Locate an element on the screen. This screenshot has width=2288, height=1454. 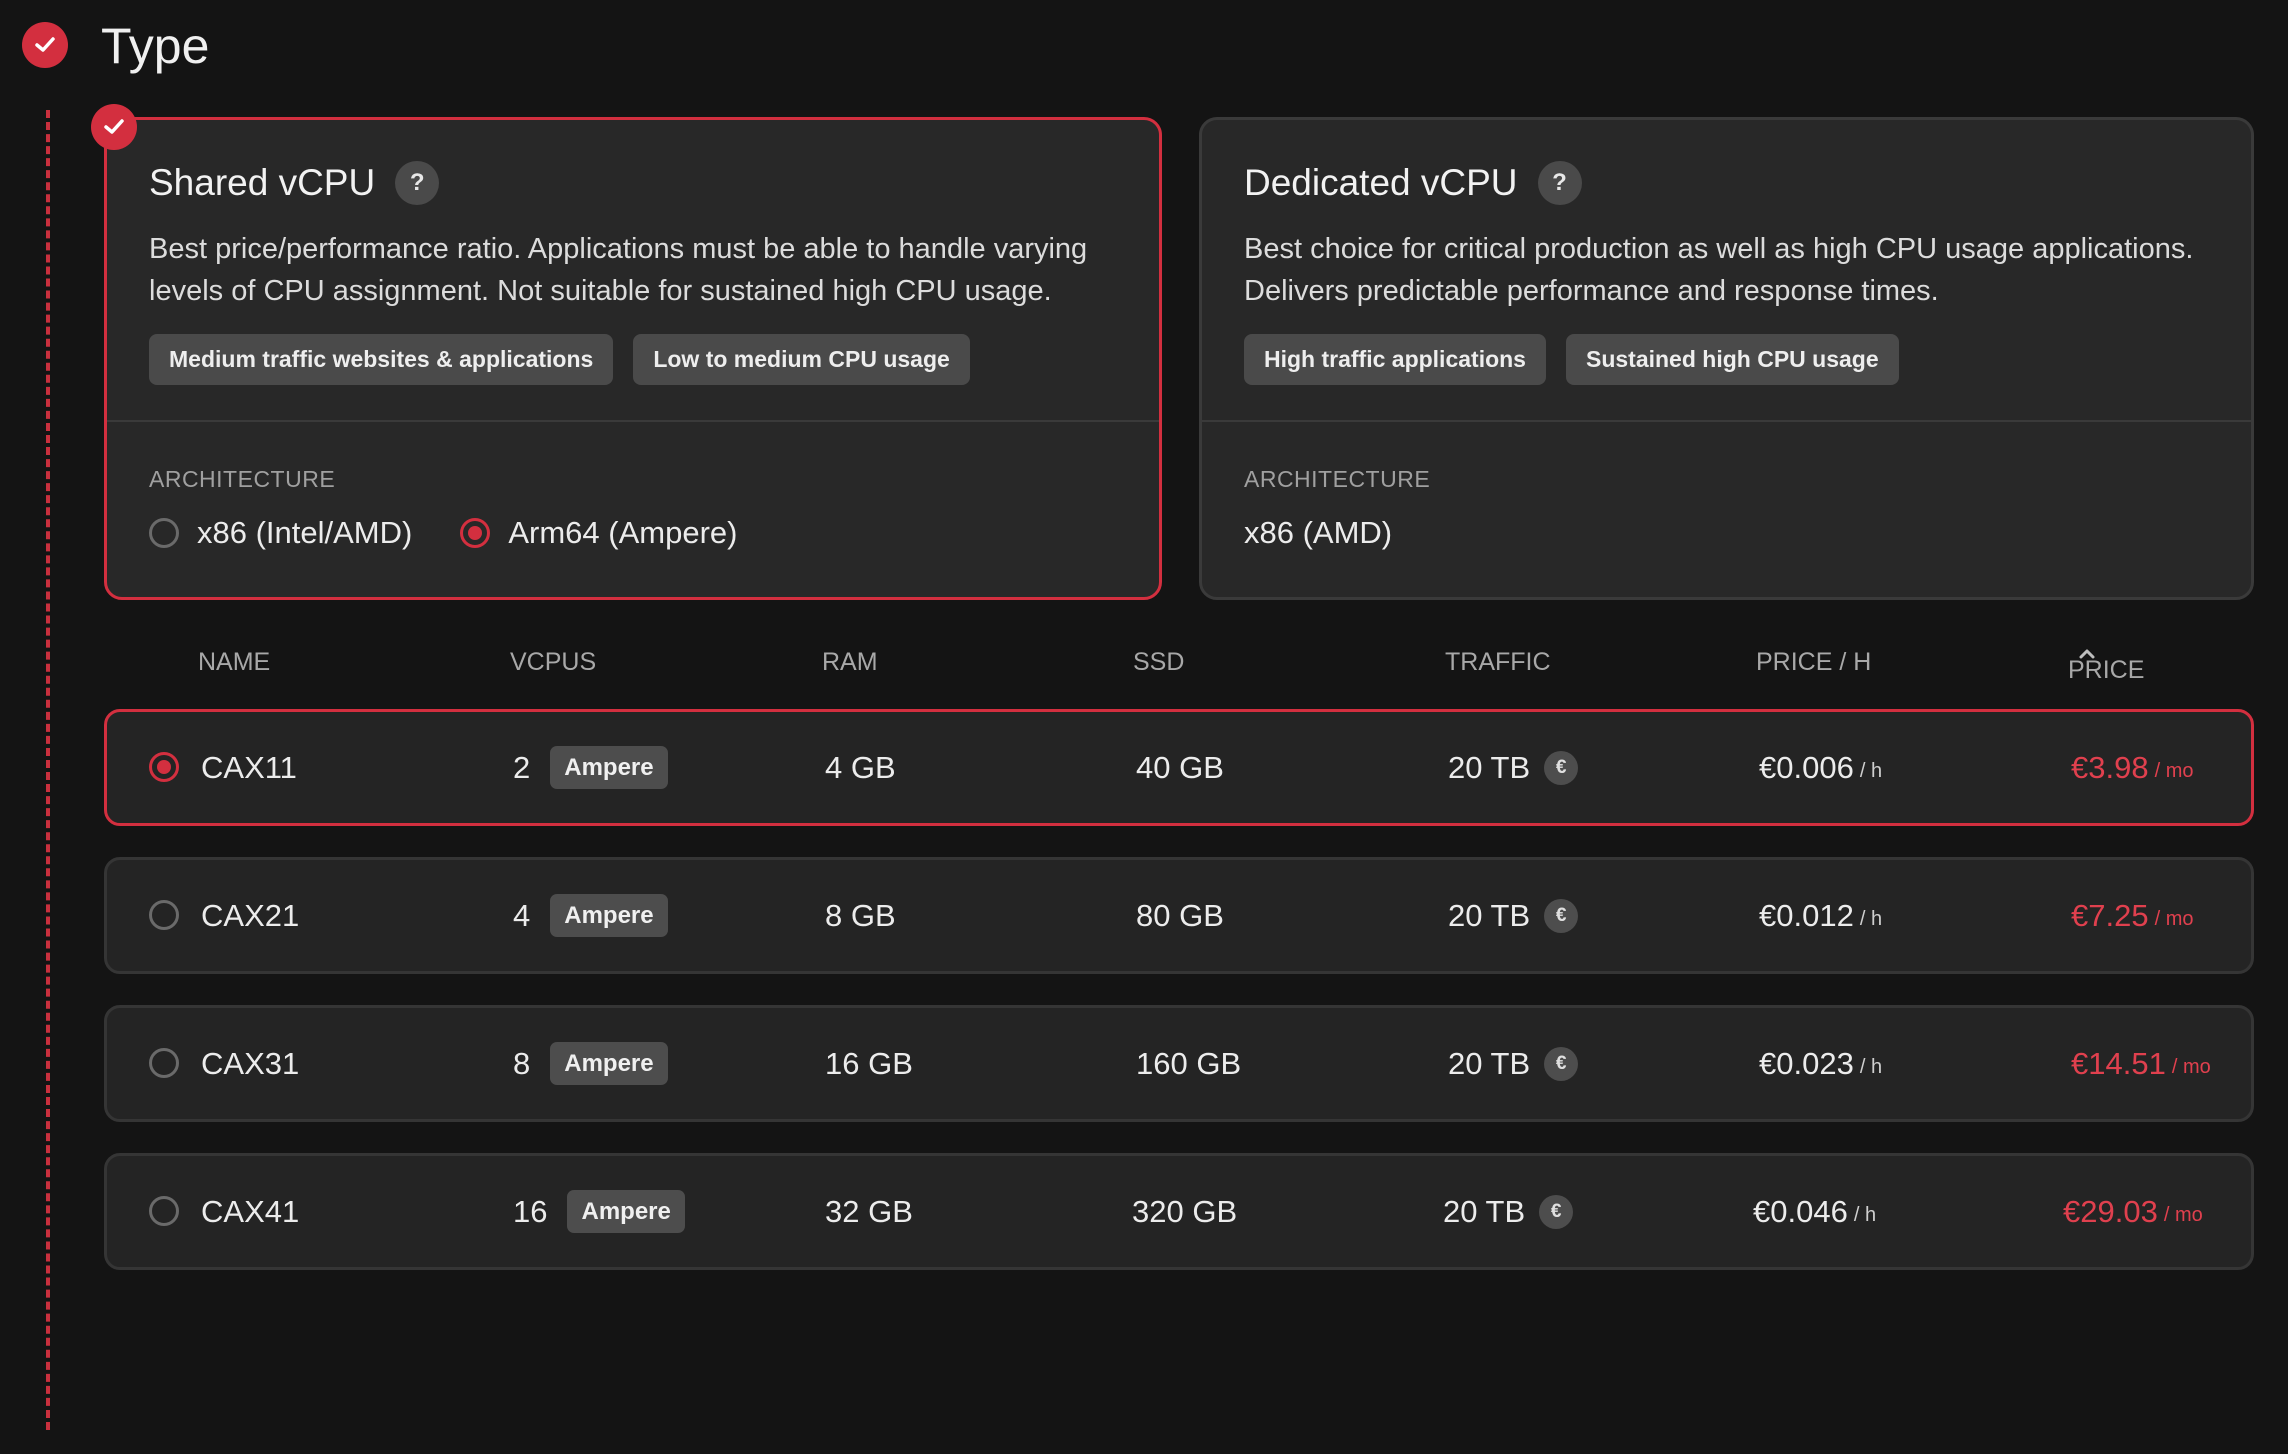
hourly-price: €0.023 is located at coordinates (1806, 1063).